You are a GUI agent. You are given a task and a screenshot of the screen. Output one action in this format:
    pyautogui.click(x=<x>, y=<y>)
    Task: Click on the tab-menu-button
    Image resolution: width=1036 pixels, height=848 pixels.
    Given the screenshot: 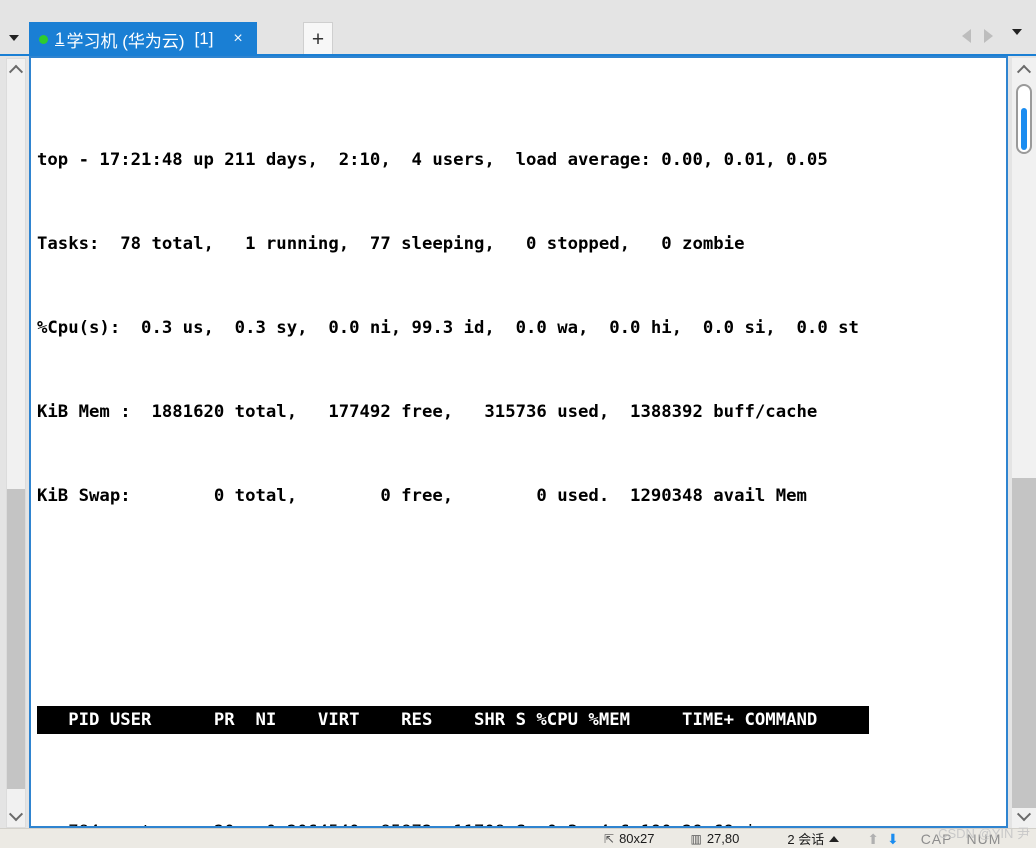 What is the action you would take?
    pyautogui.click(x=1017, y=32)
    